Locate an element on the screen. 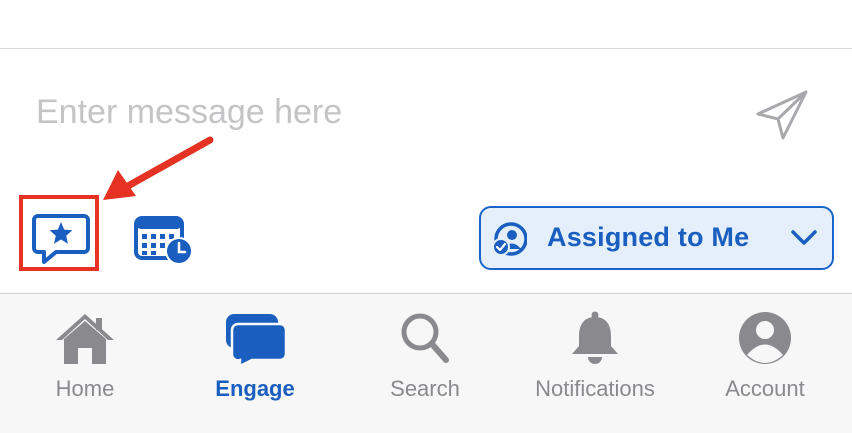 The width and height of the screenshot is (852, 433). tab-engage: Engage is located at coordinates (255, 363).